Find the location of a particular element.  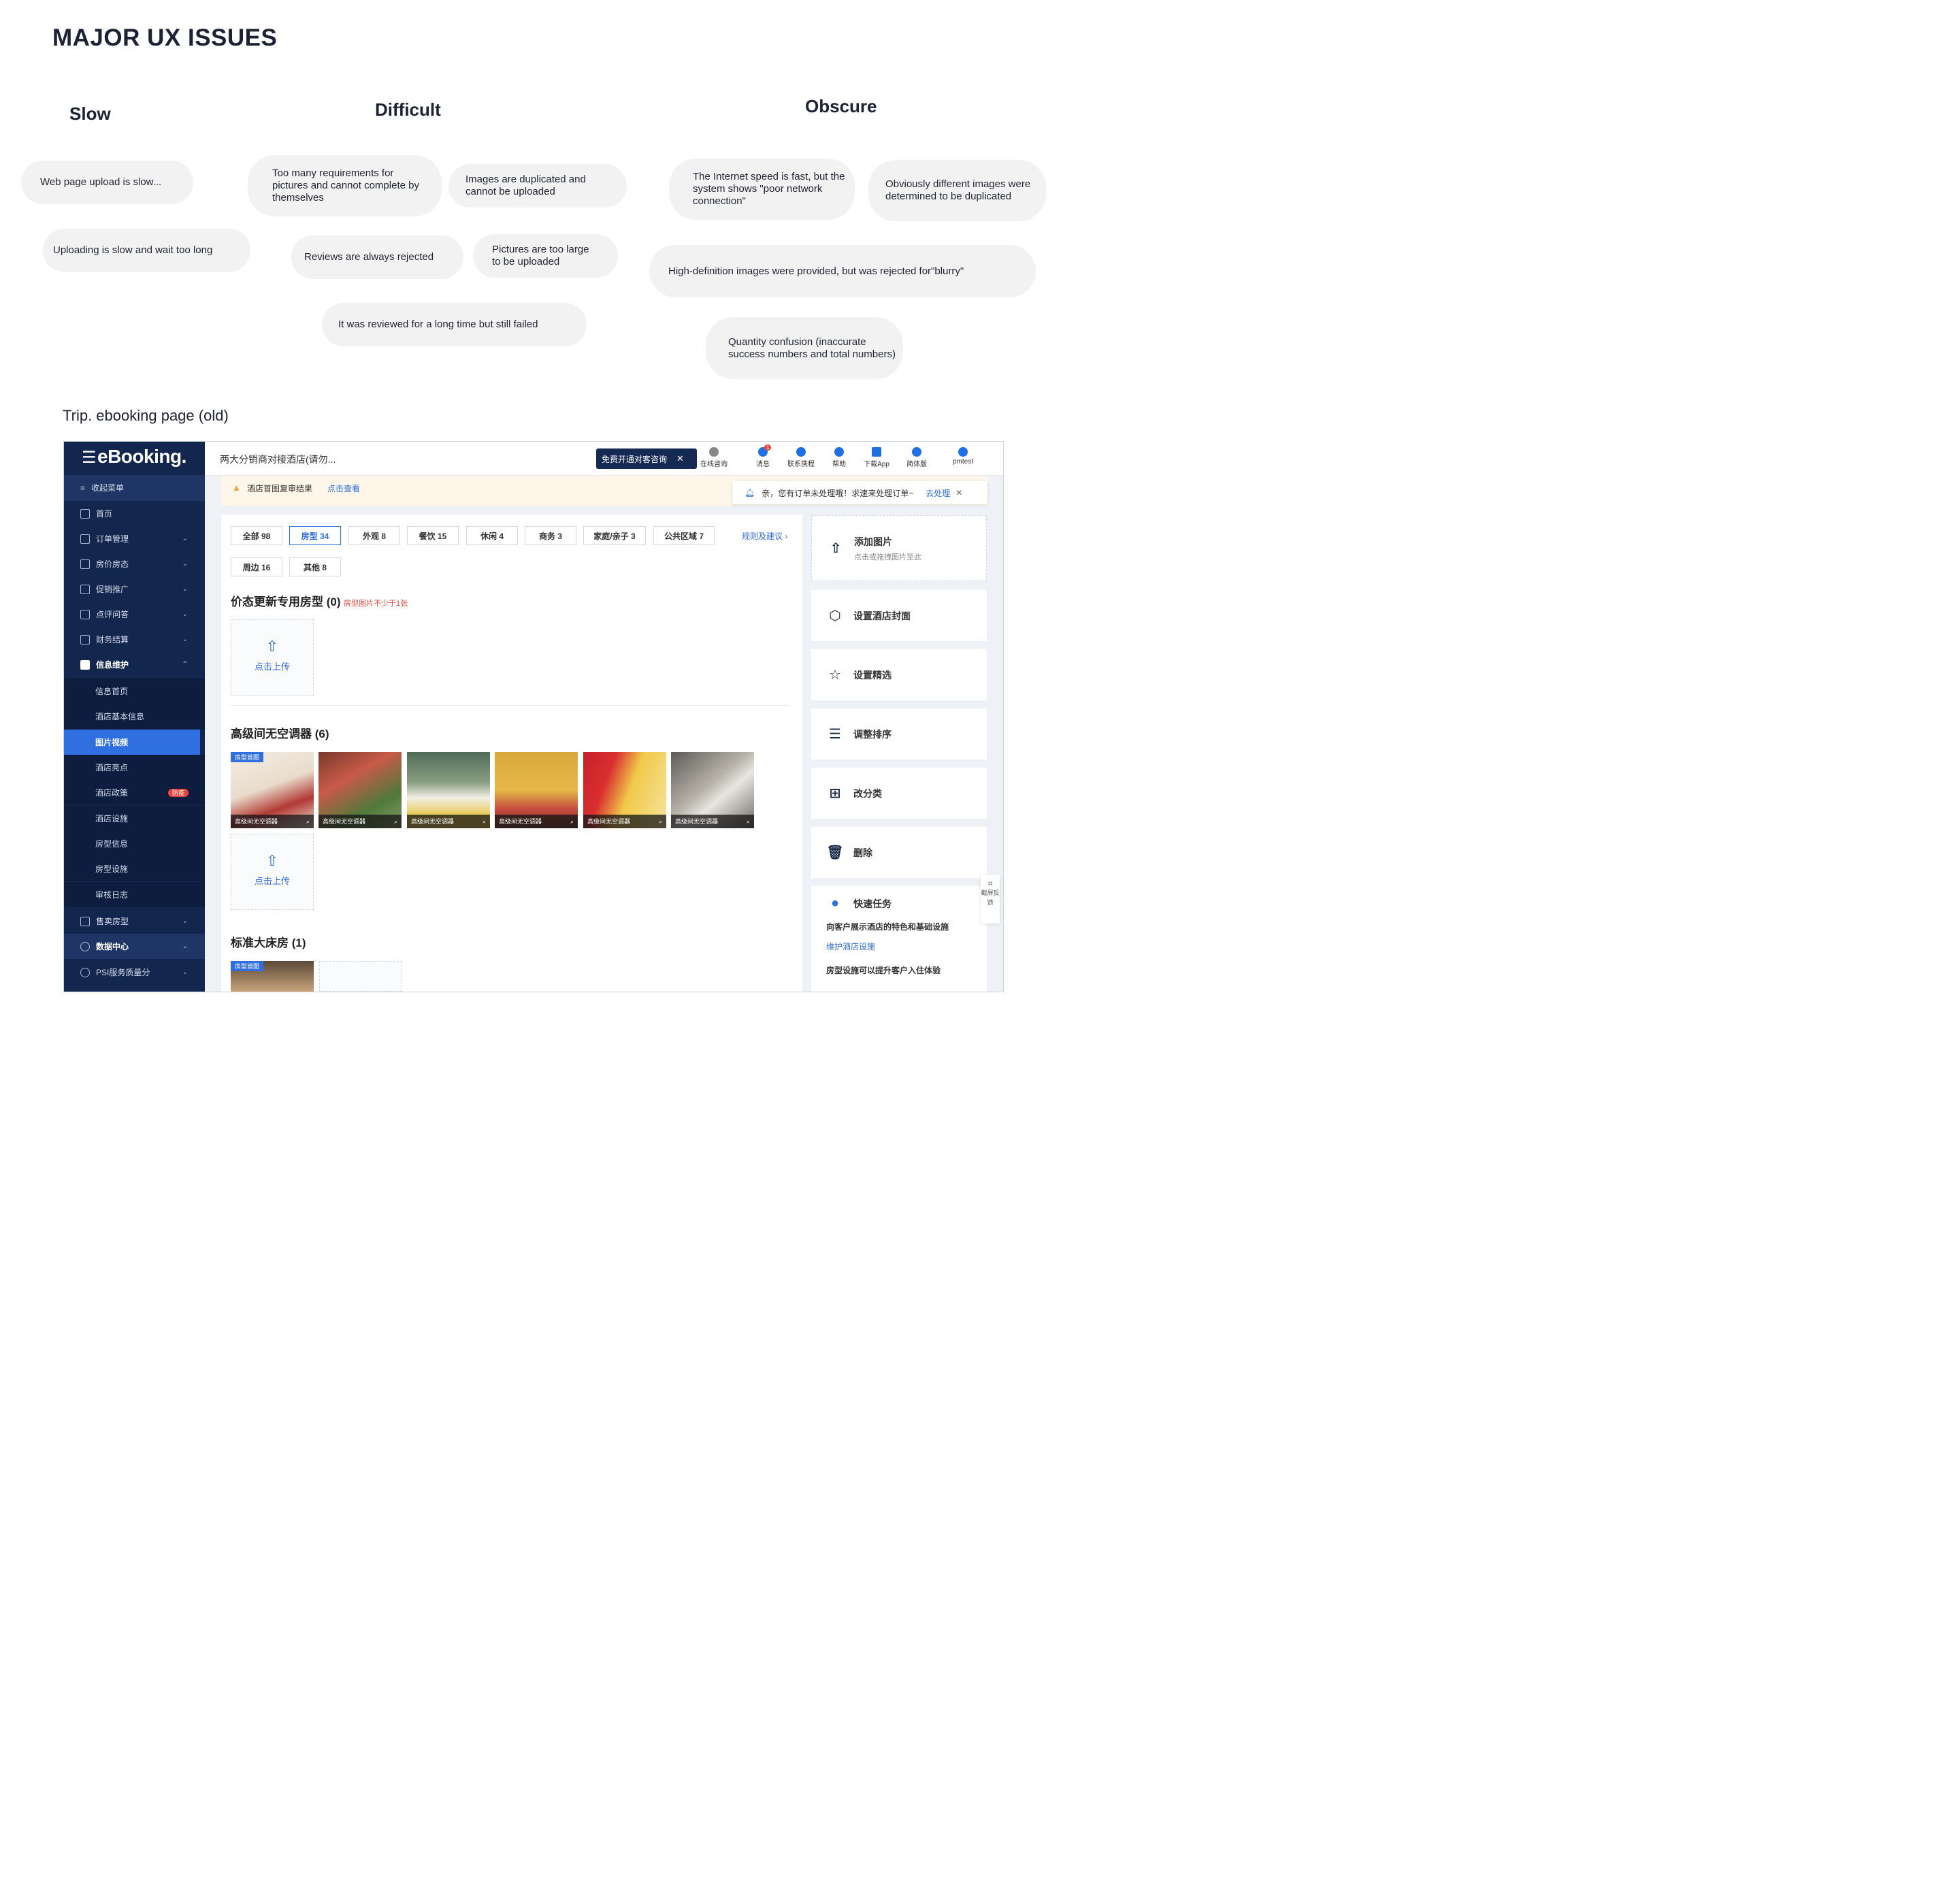

set-featured-button: ☆ 设置精选 is located at coordinates (899, 674).